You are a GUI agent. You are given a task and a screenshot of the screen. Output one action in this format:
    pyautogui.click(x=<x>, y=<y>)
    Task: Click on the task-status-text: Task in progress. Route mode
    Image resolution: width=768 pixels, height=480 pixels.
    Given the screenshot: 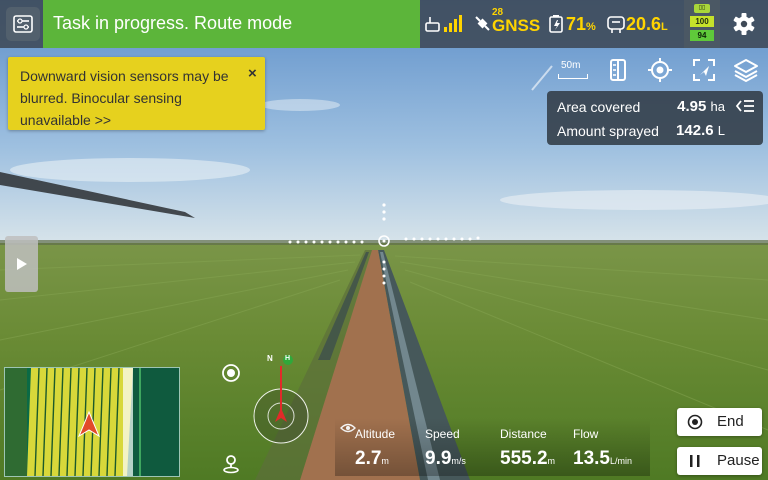 What is the action you would take?
    pyautogui.click(x=173, y=23)
    